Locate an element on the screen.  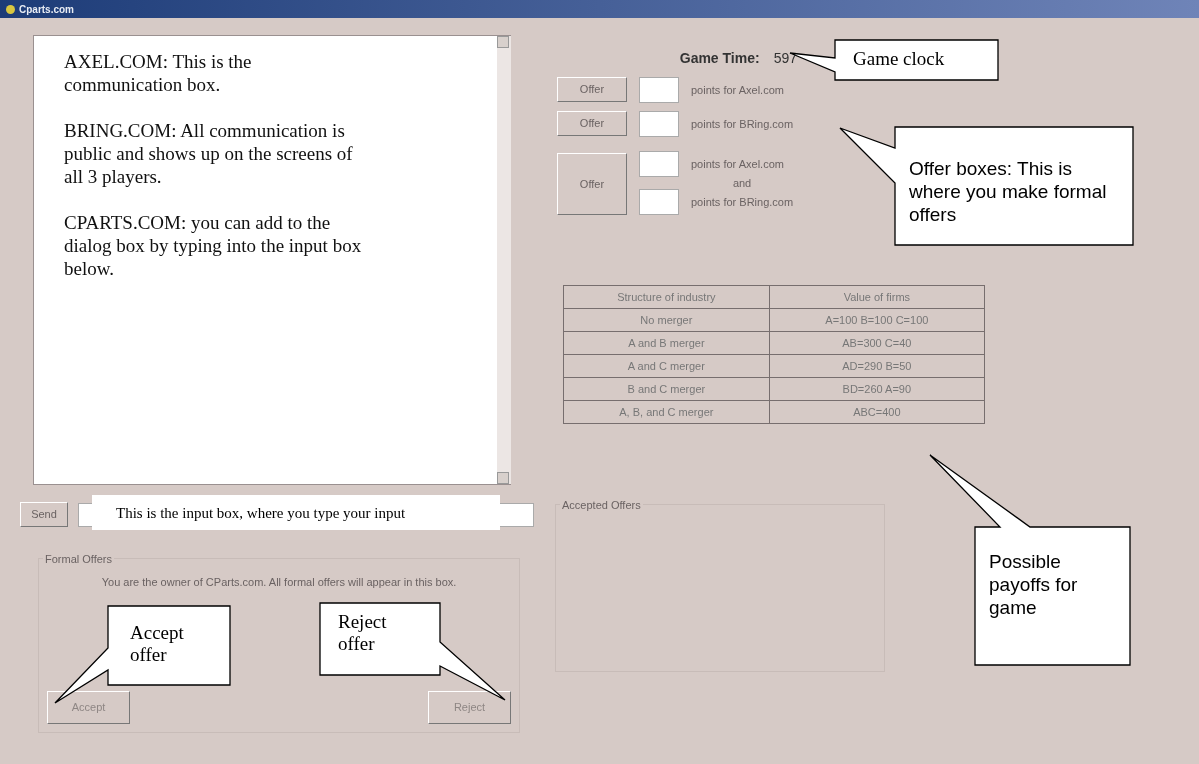
callout-text: Accept offer is located at coordinates (157, 644).